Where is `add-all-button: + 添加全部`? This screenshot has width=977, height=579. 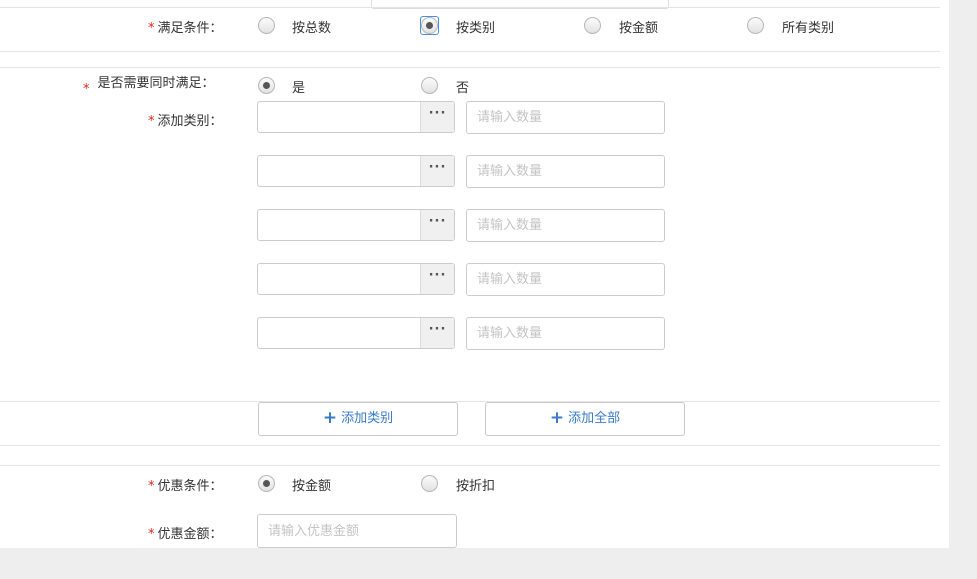 add-all-button: + 添加全部 is located at coordinates (585, 419).